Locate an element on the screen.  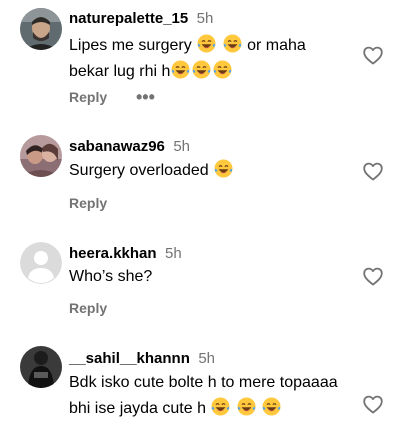
default-avatar-icon is located at coordinates (41, 263).